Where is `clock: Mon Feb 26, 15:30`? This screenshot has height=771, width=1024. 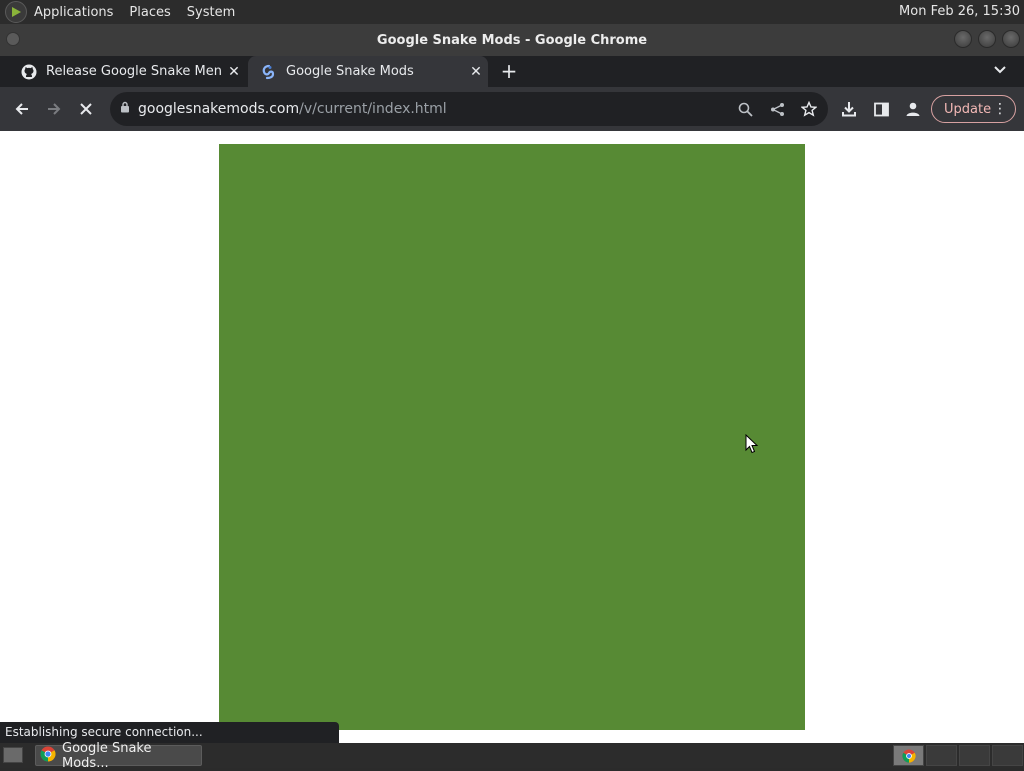
clock: Mon Feb 26, 15:30 is located at coordinates (959, 11).